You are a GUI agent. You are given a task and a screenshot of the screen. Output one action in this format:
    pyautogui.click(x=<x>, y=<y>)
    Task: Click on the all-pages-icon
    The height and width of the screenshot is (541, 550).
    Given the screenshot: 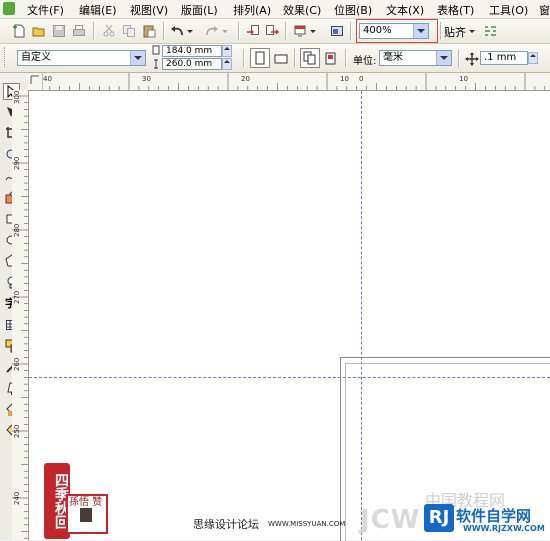 What is the action you would take?
    pyautogui.click(x=309, y=58)
    